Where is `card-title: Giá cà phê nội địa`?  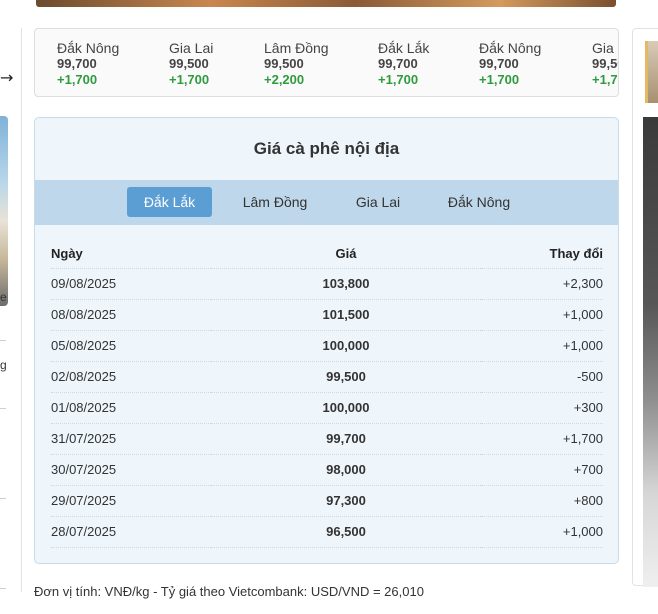 card-title: Giá cà phê nội địa is located at coordinates (326, 148).